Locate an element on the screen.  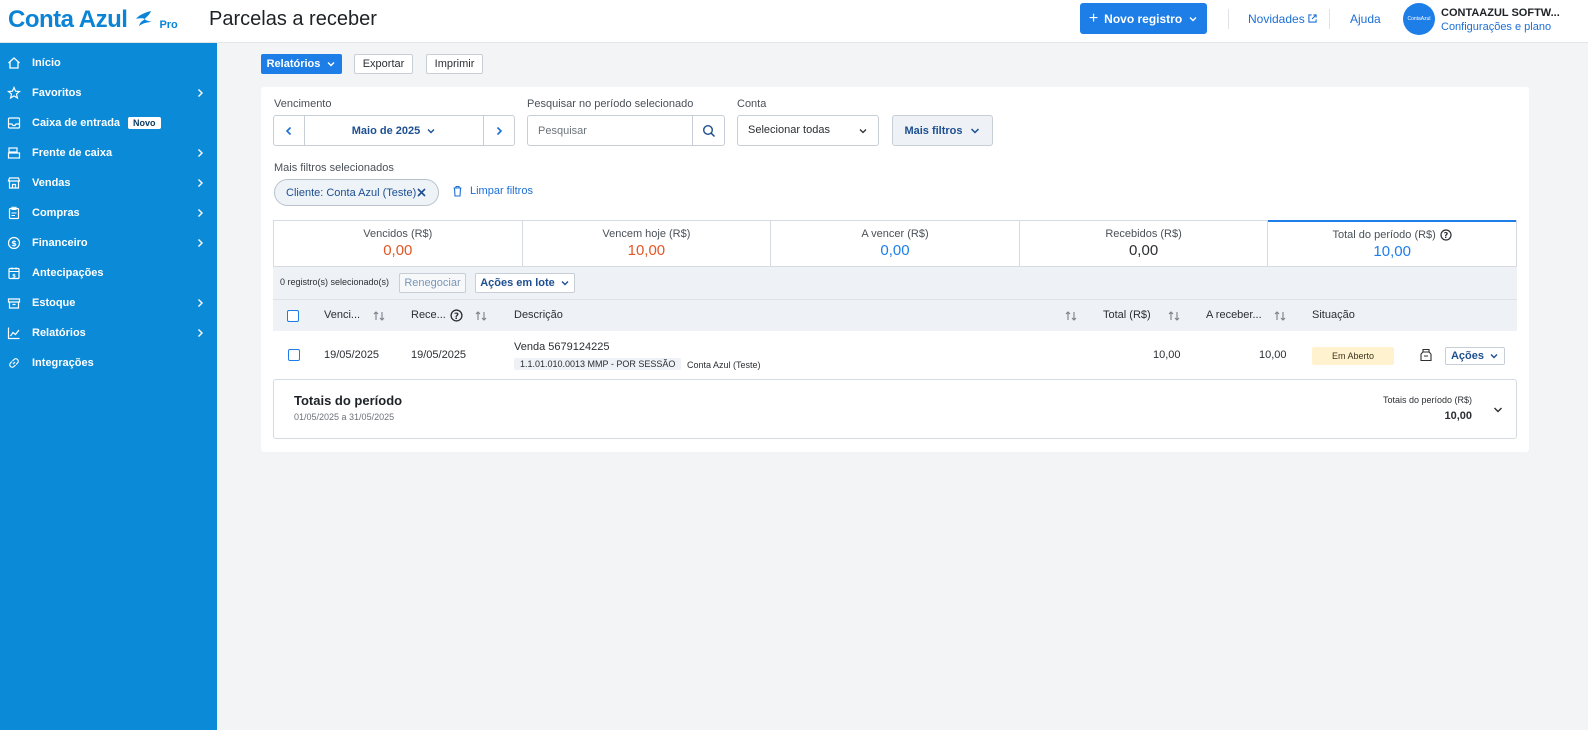
cell-total: 10,00 is located at coordinates (1167, 355).